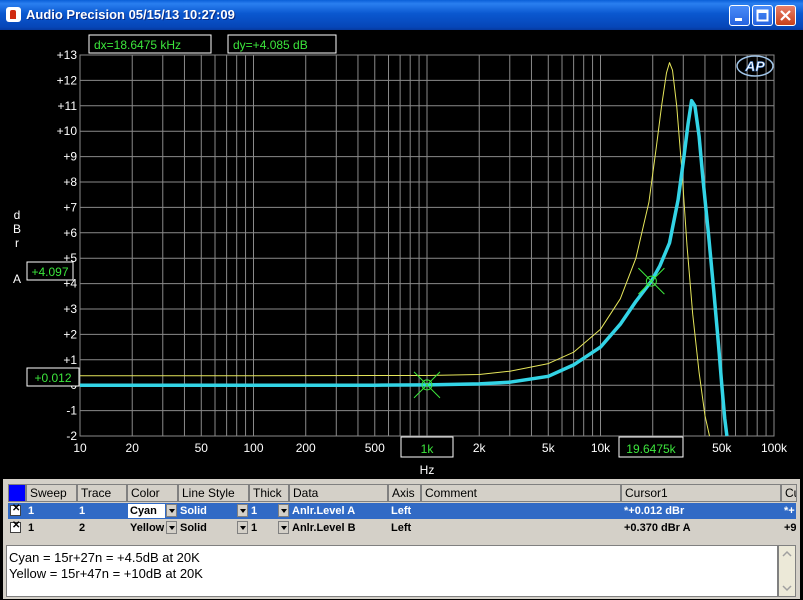 Image resolution: width=803 pixels, height=600 pixels. What do you see at coordinates (790, 528) in the screenshot?
I see `cell-cursor2: +9` at bounding box center [790, 528].